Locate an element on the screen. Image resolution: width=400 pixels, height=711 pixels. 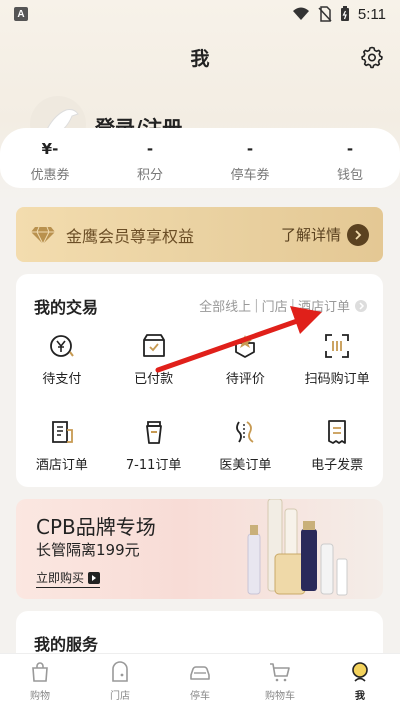
order-label: 电子发票 is located at coordinates (337, 465).